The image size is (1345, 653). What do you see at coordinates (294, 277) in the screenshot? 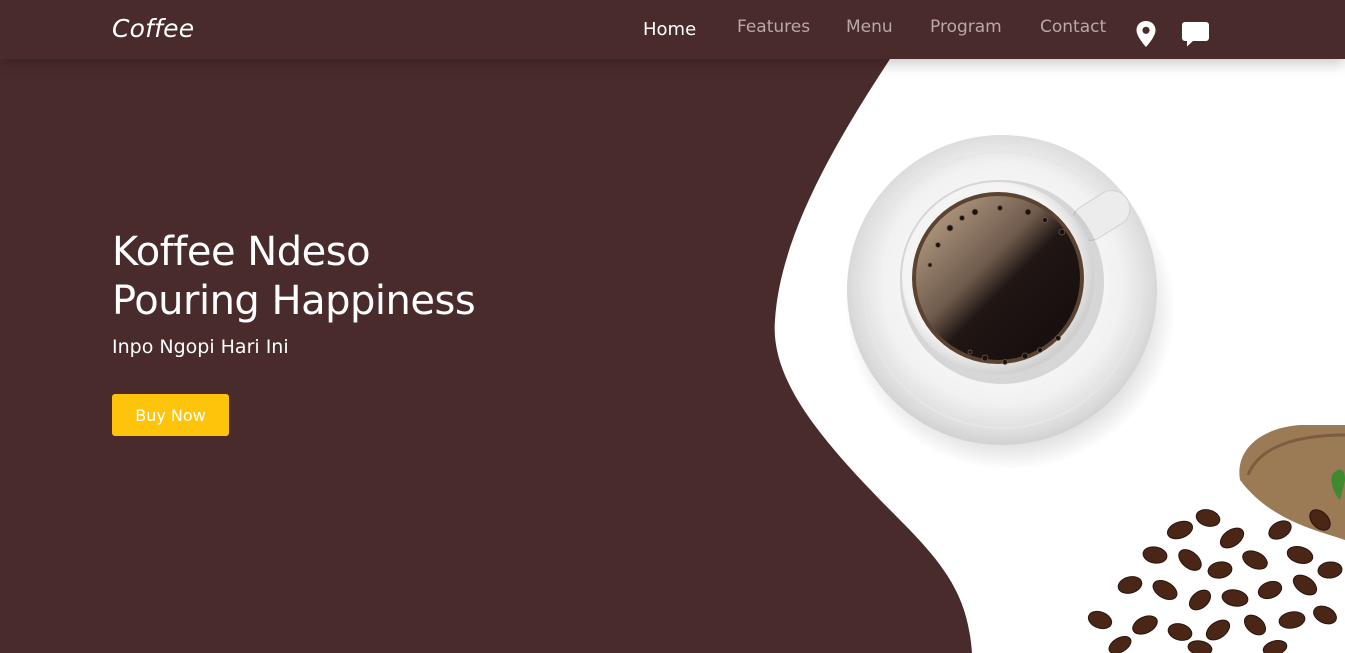
I see `hero-title: Koffee Ndeso Pouring Happiness` at bounding box center [294, 277].